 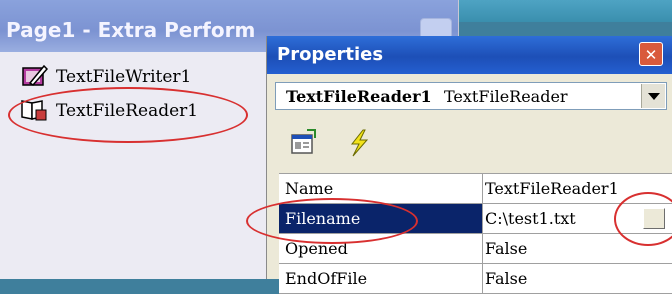 What do you see at coordinates (309, 188) in the screenshot?
I see `property-name: Name` at bounding box center [309, 188].